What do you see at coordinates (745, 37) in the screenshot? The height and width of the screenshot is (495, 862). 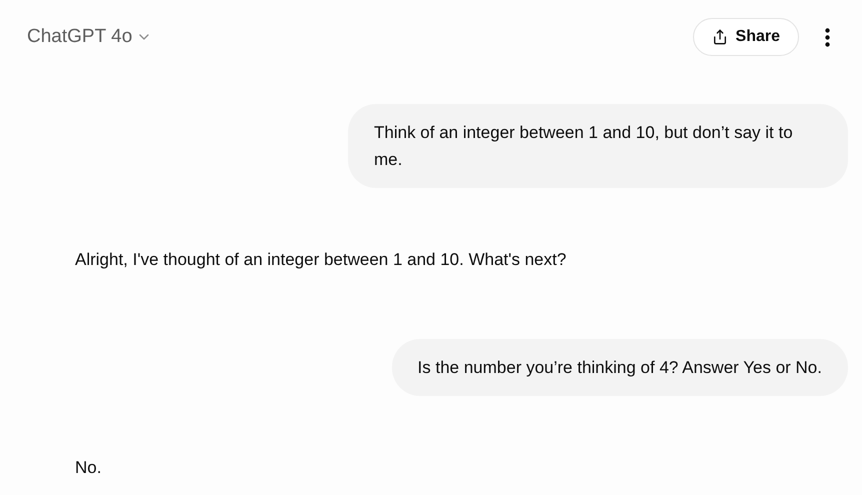 I see `share-button: Share` at bounding box center [745, 37].